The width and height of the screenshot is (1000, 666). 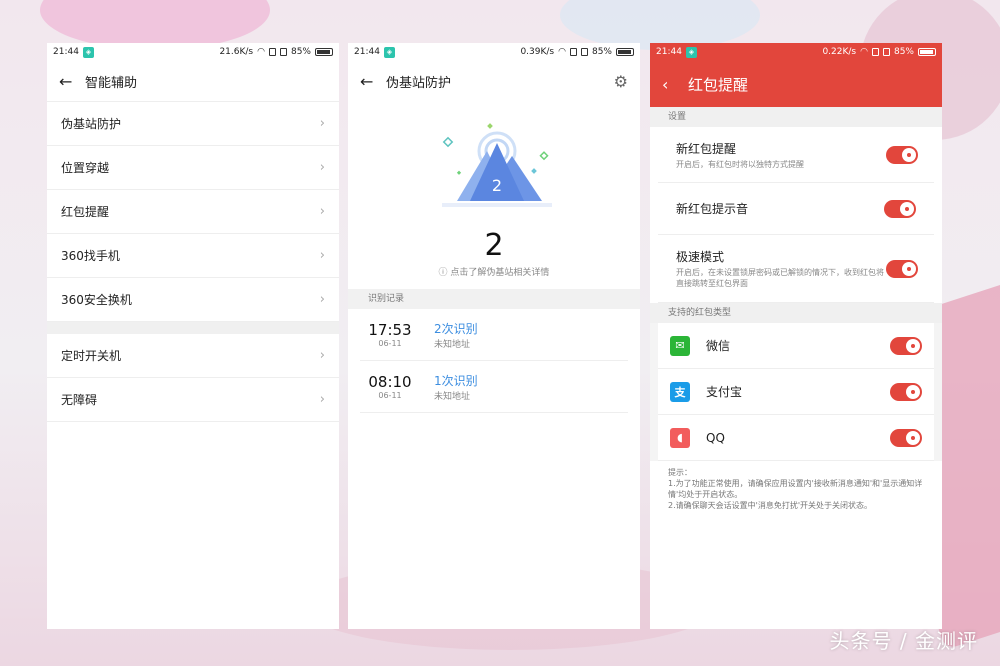 I want to click on net-speed: 0.22K/s, so click(x=839, y=52).